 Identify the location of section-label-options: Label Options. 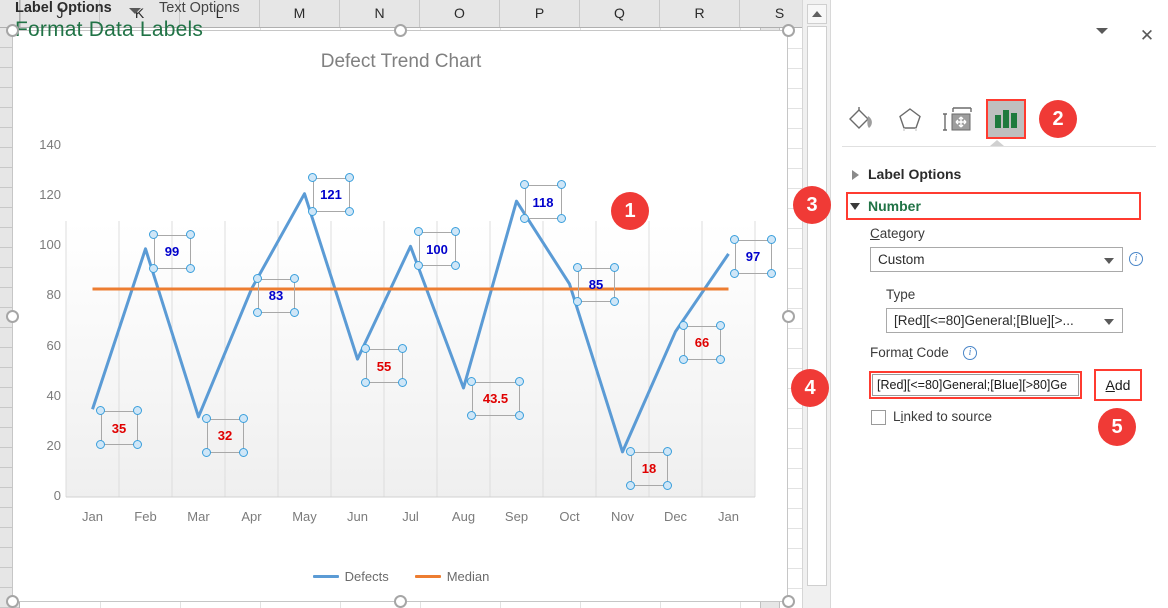
(914, 174).